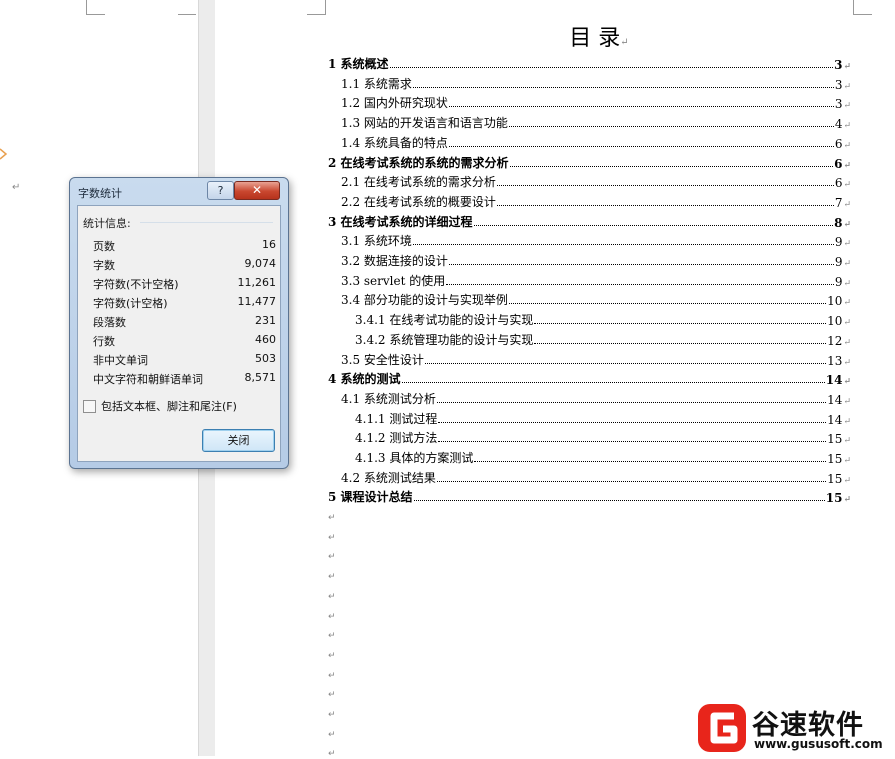 The image size is (895, 759). I want to click on toc-entry: 2.1 在线考试系统的需求分析 6 ↵, so click(596, 181).